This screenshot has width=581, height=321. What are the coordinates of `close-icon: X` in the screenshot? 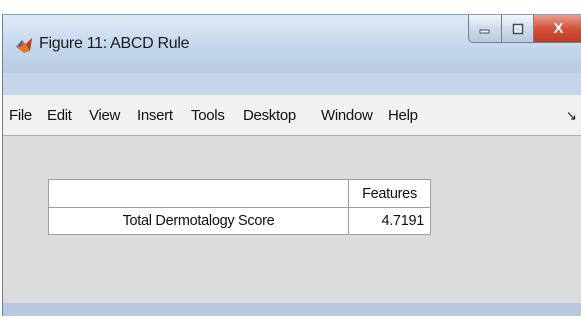 It's located at (558, 28).